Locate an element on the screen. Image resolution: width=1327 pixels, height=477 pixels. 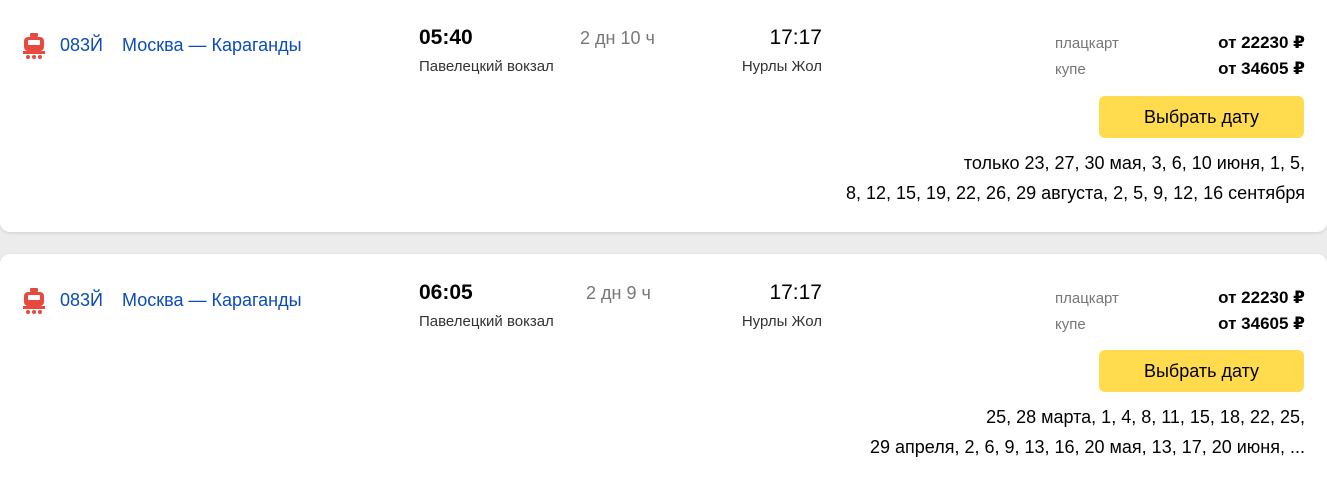
trip-duration: 2 дн 10 ч is located at coordinates (617, 38).